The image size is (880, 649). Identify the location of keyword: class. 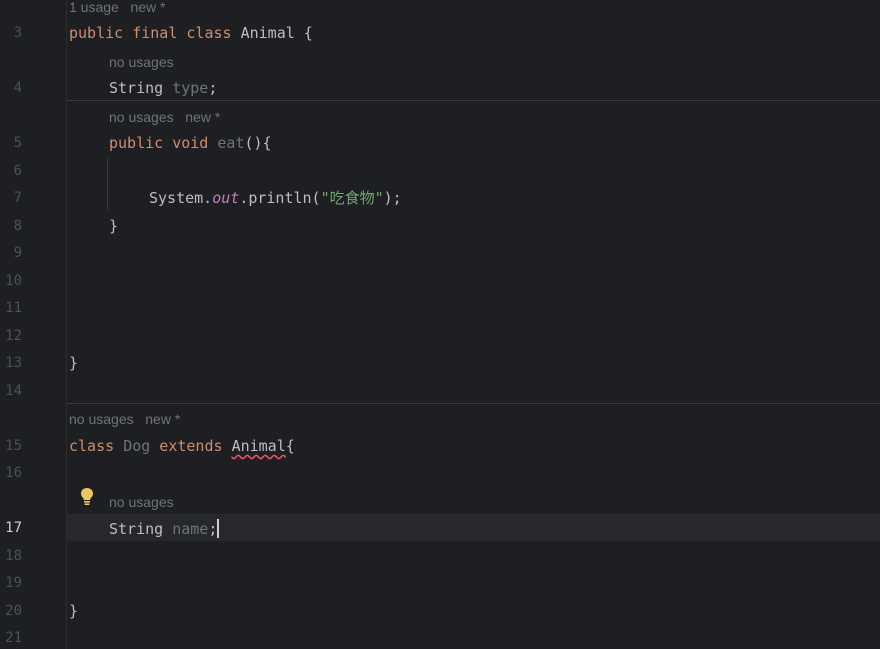
(96, 446).